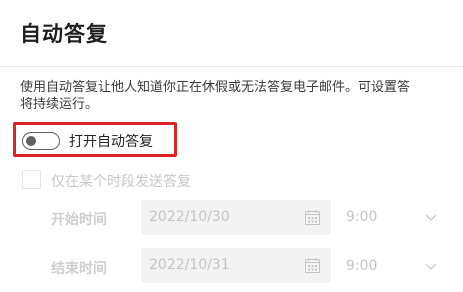 This screenshot has width=463, height=292. I want to click on end-time-value: 9:00, so click(361, 266).